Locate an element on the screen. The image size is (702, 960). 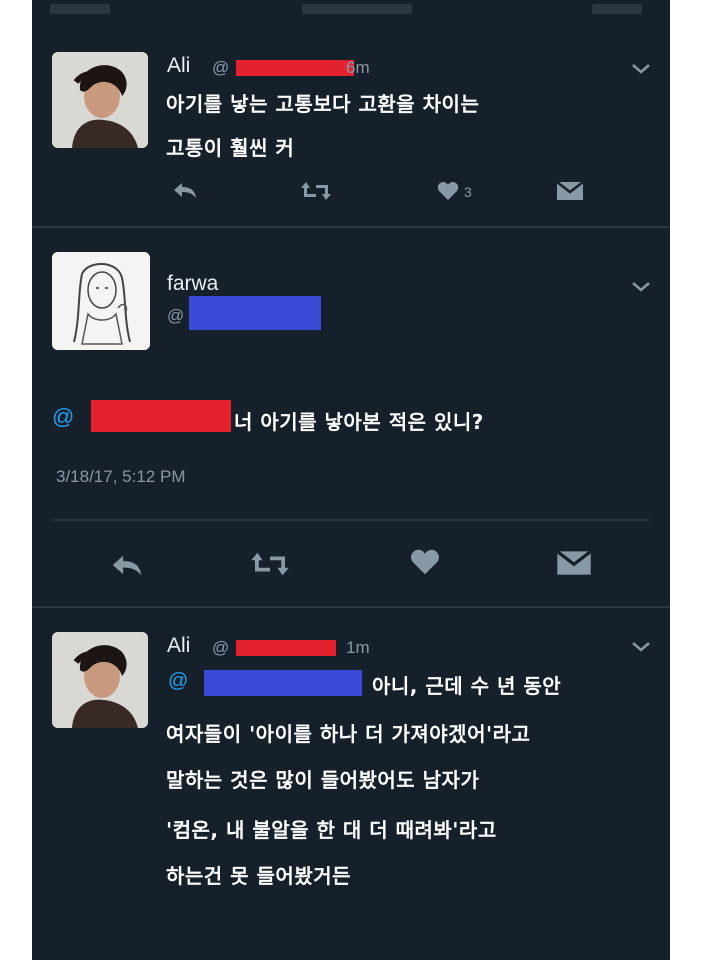
tweet-1-text-line-2: 고통이 훨씬 커 is located at coordinates (230, 148).